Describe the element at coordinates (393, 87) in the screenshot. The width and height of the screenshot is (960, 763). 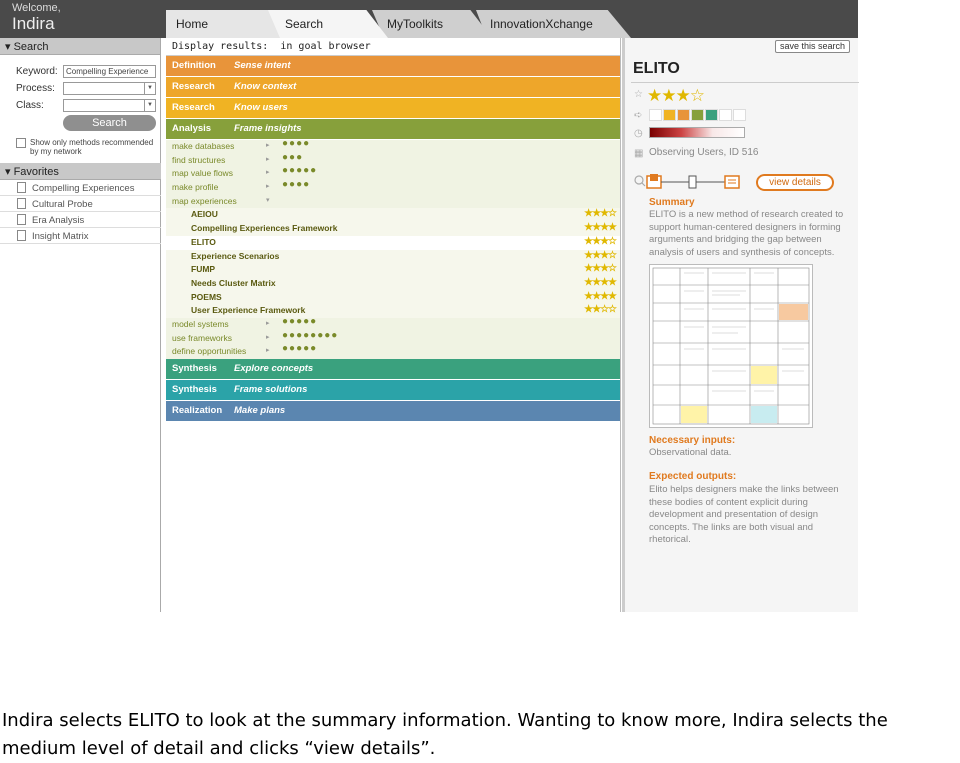
I see `phase-band: Research Know context` at that location.